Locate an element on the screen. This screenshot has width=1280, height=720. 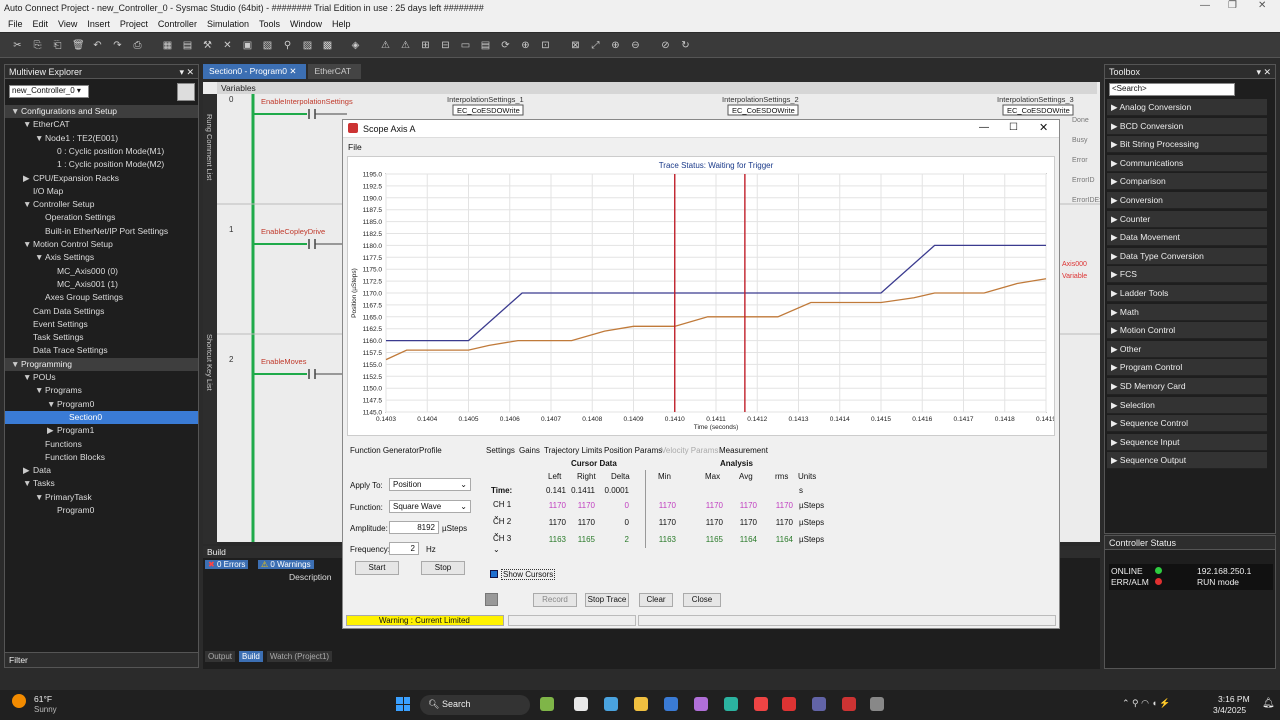
minimize-icon: — is located at coordinates (984, 127).